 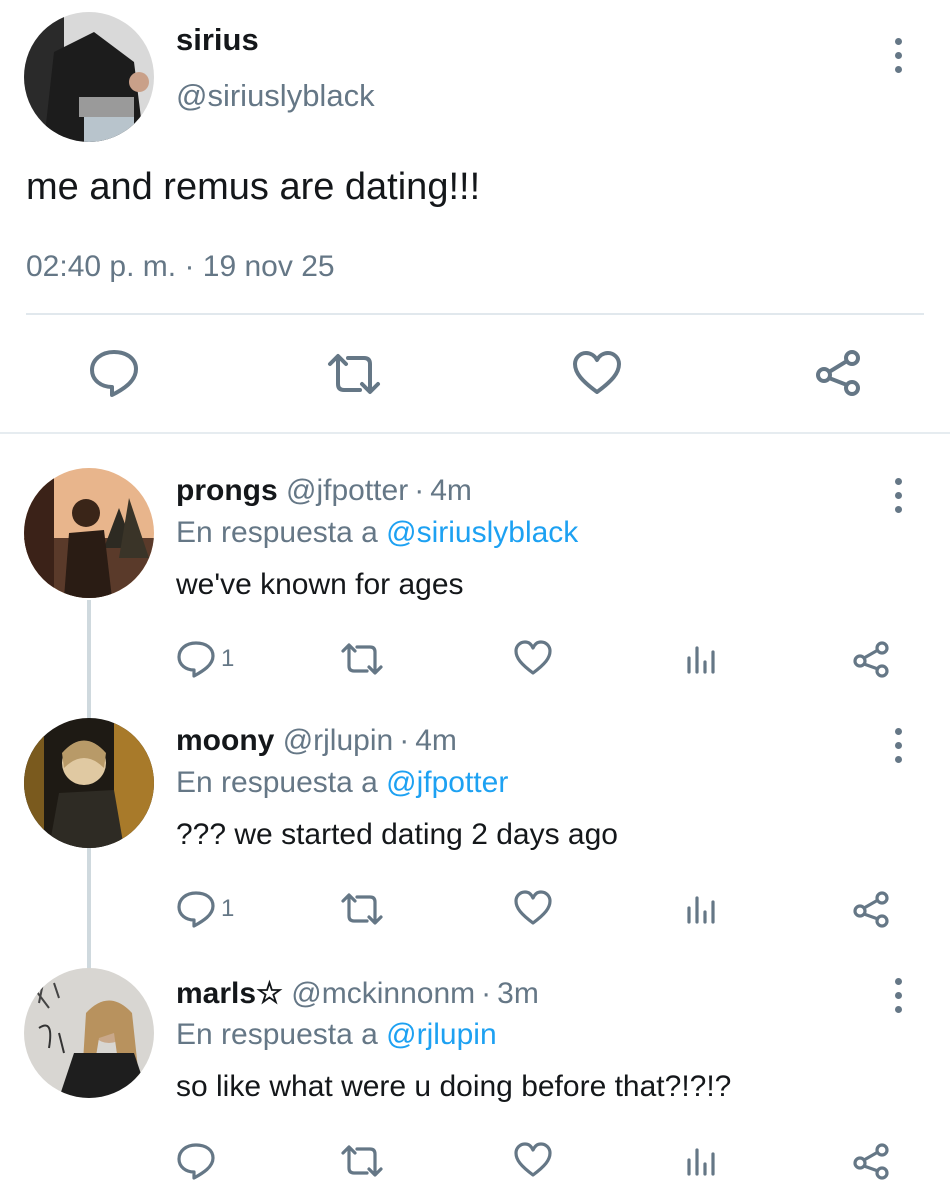 I want to click on reply-context: En respuesta a @siriuslyblack, so click(x=377, y=533).